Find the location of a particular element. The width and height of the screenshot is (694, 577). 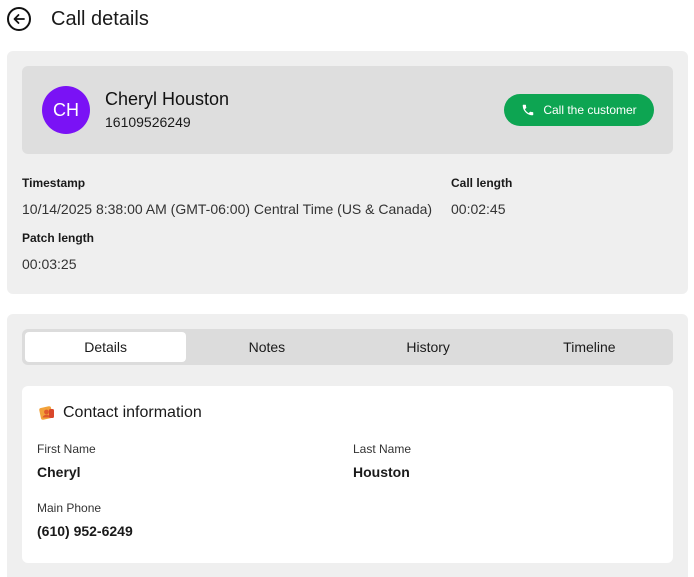

call-customer-button: Call the customer is located at coordinates (579, 110).